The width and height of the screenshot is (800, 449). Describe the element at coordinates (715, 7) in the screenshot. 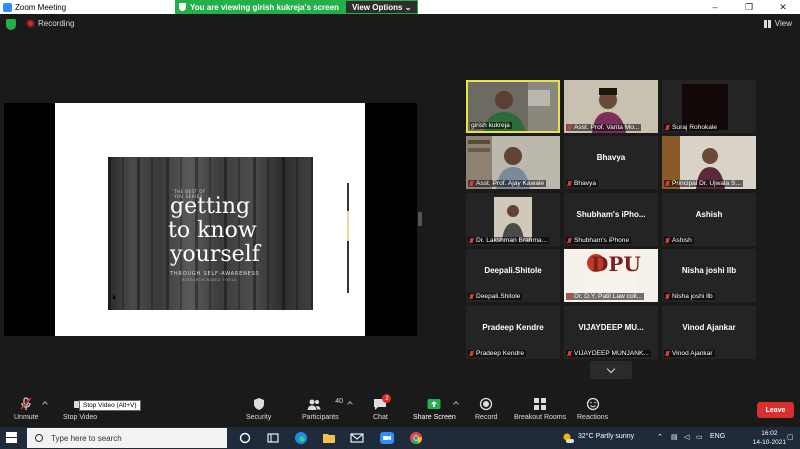

I see `minimize-button: –` at that location.